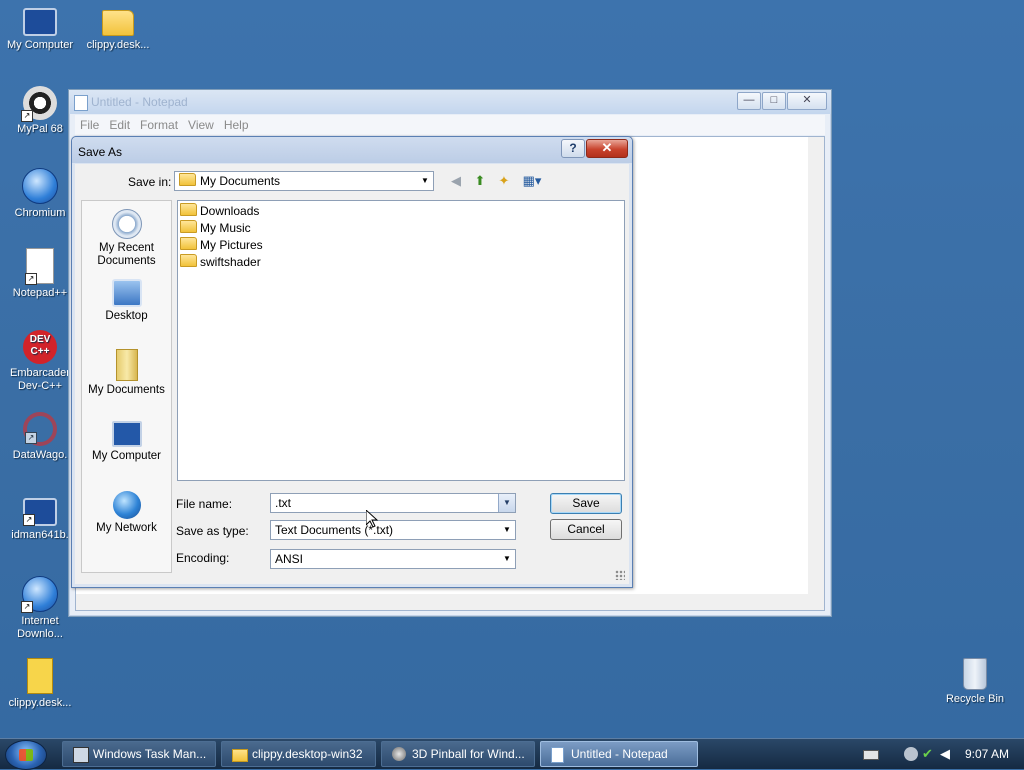 The image size is (1024, 770). I want to click on save-in-label: Save in:, so click(150, 182).